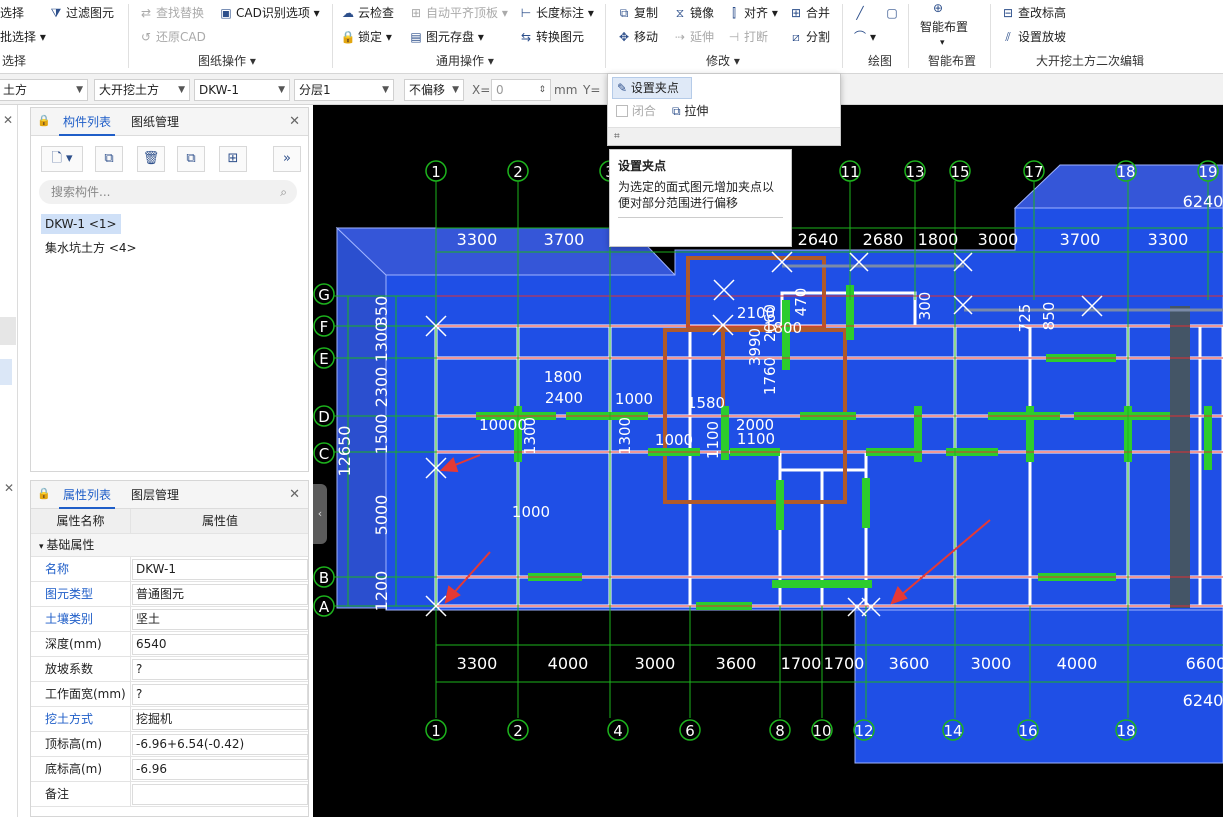 Image resolution: width=1223 pixels, height=817 pixels. What do you see at coordinates (12, 13) in the screenshot?
I see `select-item-button: 选择` at bounding box center [12, 13].